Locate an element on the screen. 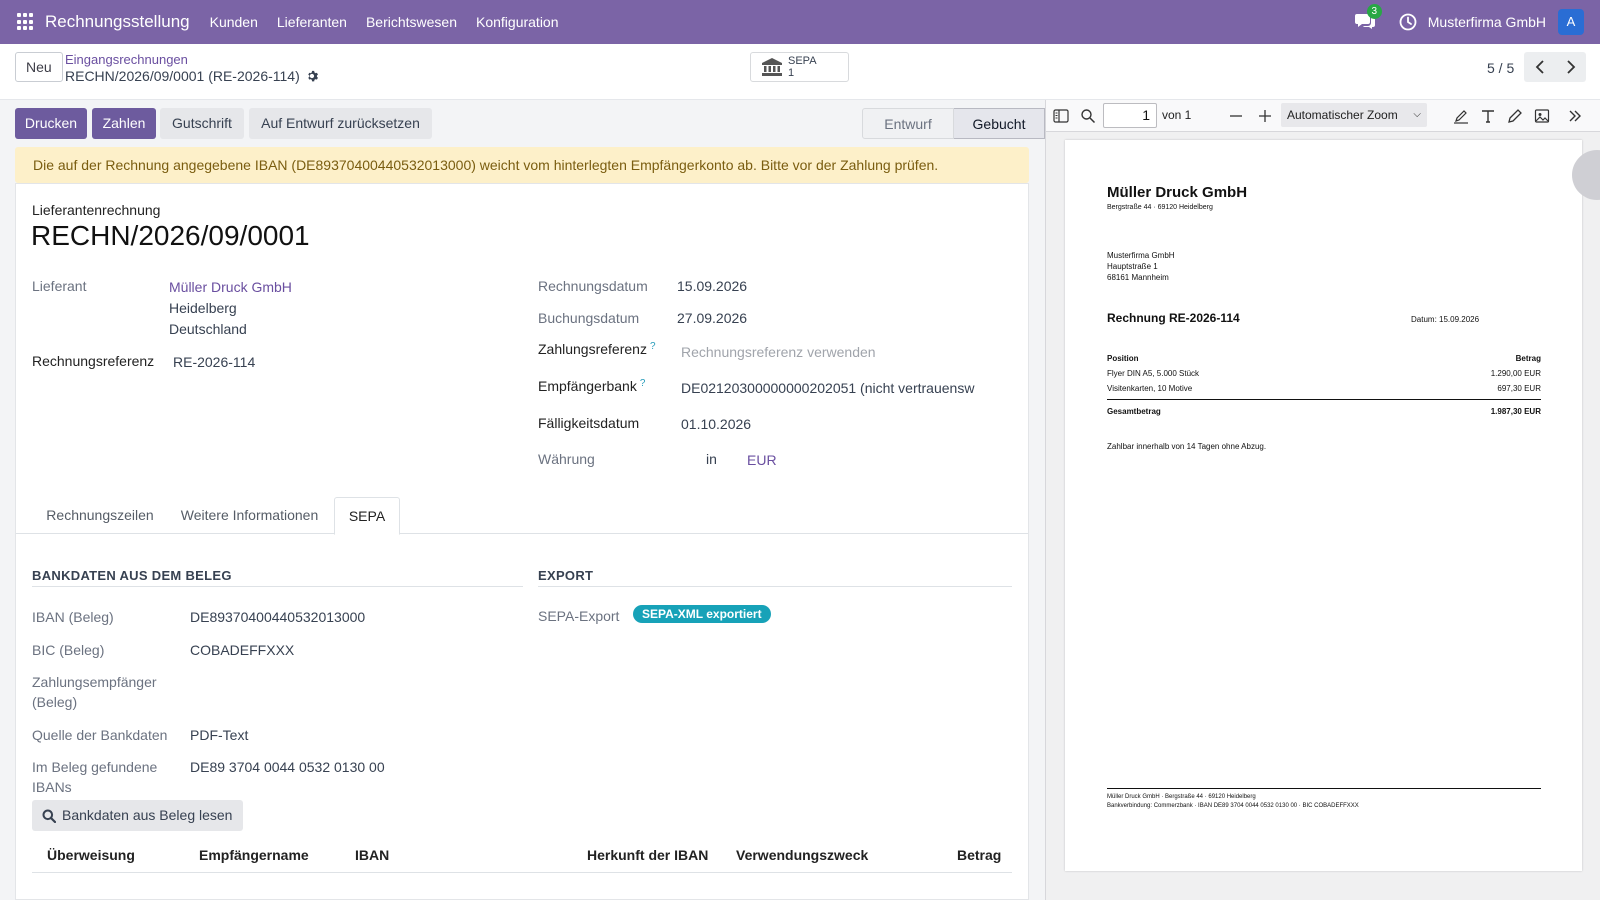 This screenshot has width=1600, height=900. currency-label: Währung is located at coordinates (566, 459).